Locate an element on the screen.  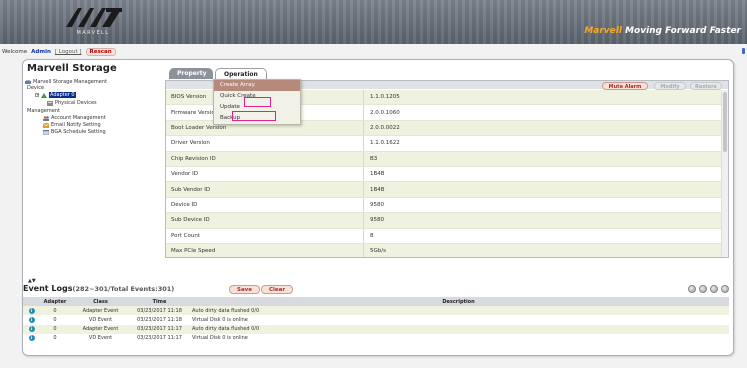
last-page-icon is located at coordinates (725, 289).